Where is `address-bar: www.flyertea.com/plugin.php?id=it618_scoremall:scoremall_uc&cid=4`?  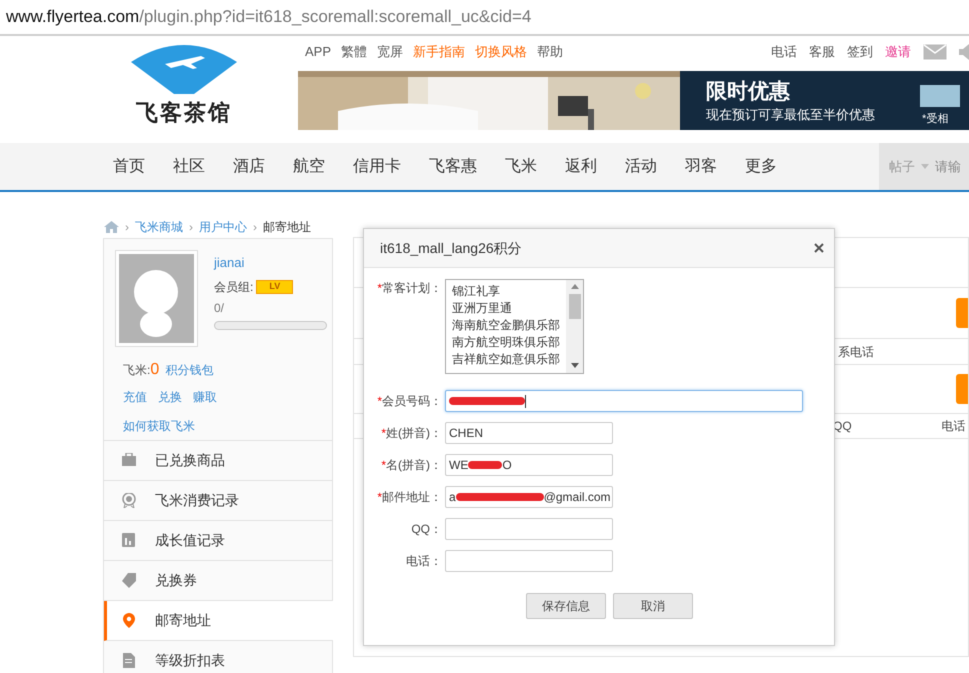
address-bar: www.flyertea.com/plugin.php?id=it618_scoremall:scoremall_uc&cid=4 is located at coordinates (484, 18).